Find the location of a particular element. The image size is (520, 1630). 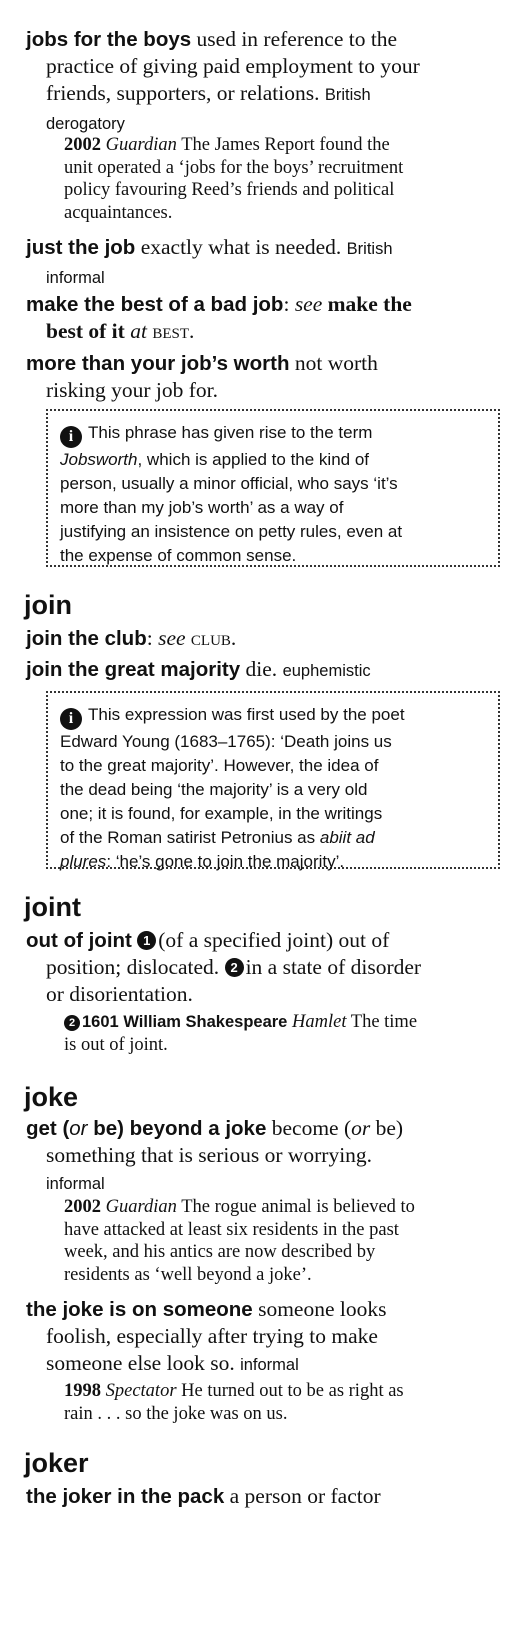

headword: make the best of a bad job is located at coordinates (155, 304).